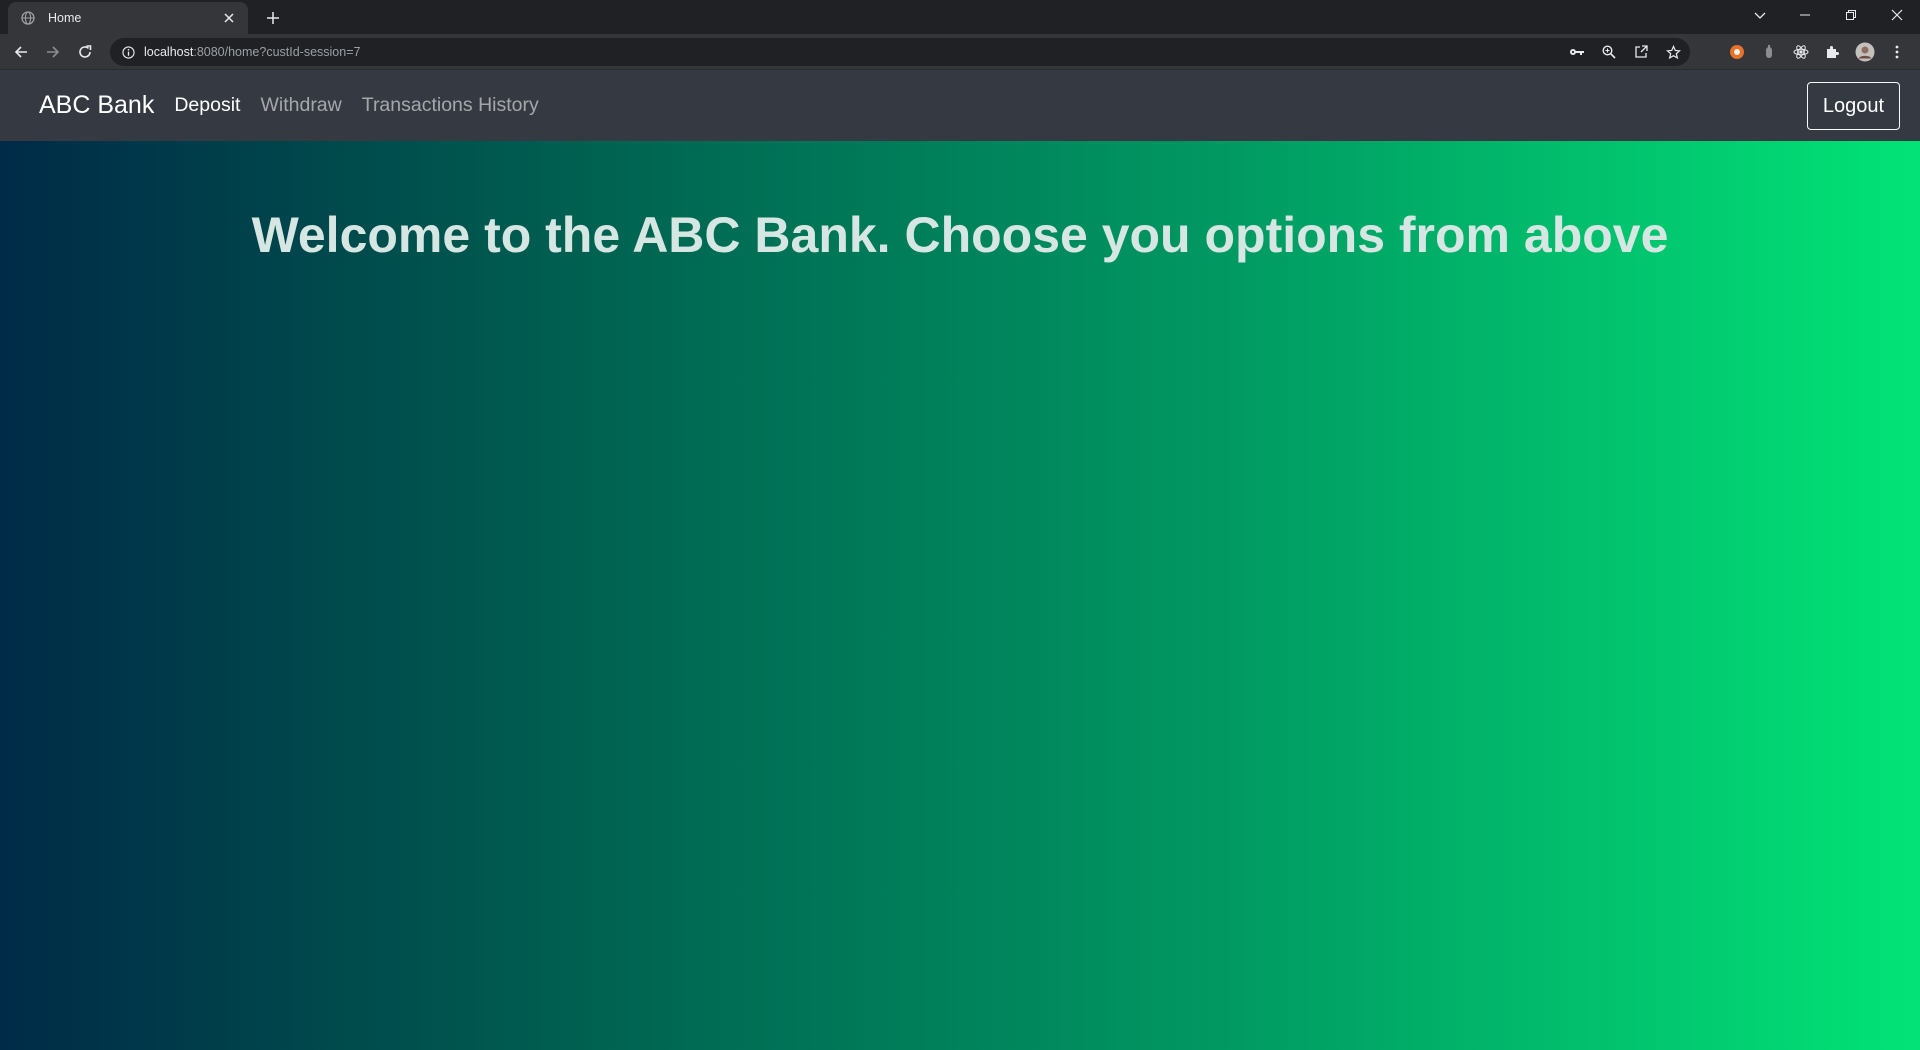  I want to click on star-icon, so click(1673, 52).